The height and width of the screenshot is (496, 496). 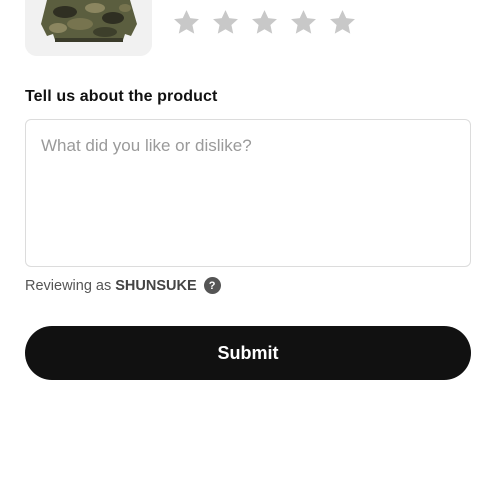 I want to click on reviewer-prefix: Reviewing as, so click(x=68, y=285).